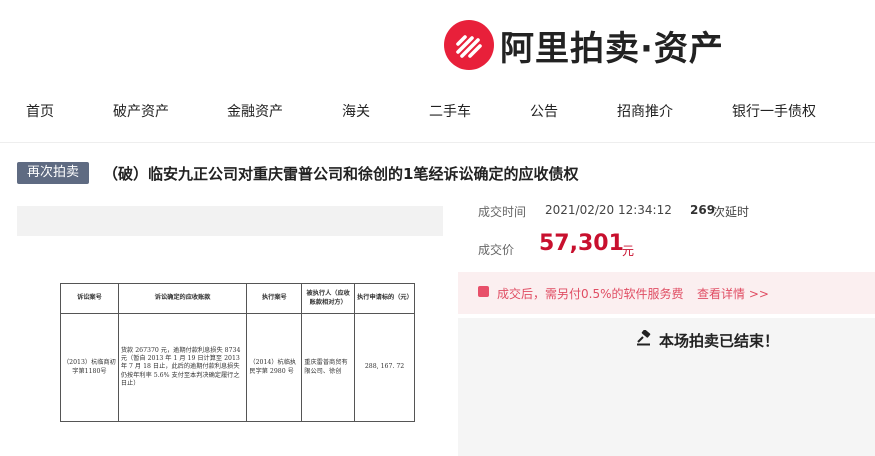  I want to click on gavel-icon, so click(644, 338).